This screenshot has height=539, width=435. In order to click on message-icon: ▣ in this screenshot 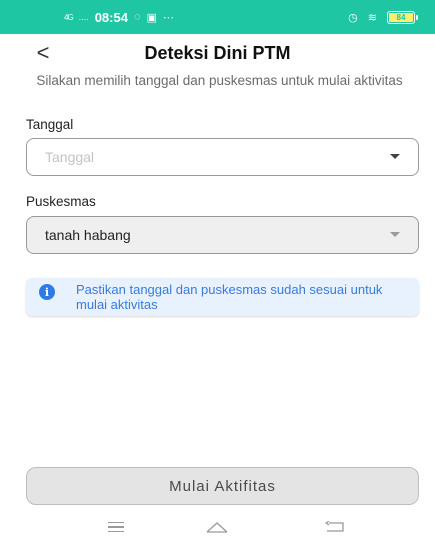, I will do `click(151, 17)`.